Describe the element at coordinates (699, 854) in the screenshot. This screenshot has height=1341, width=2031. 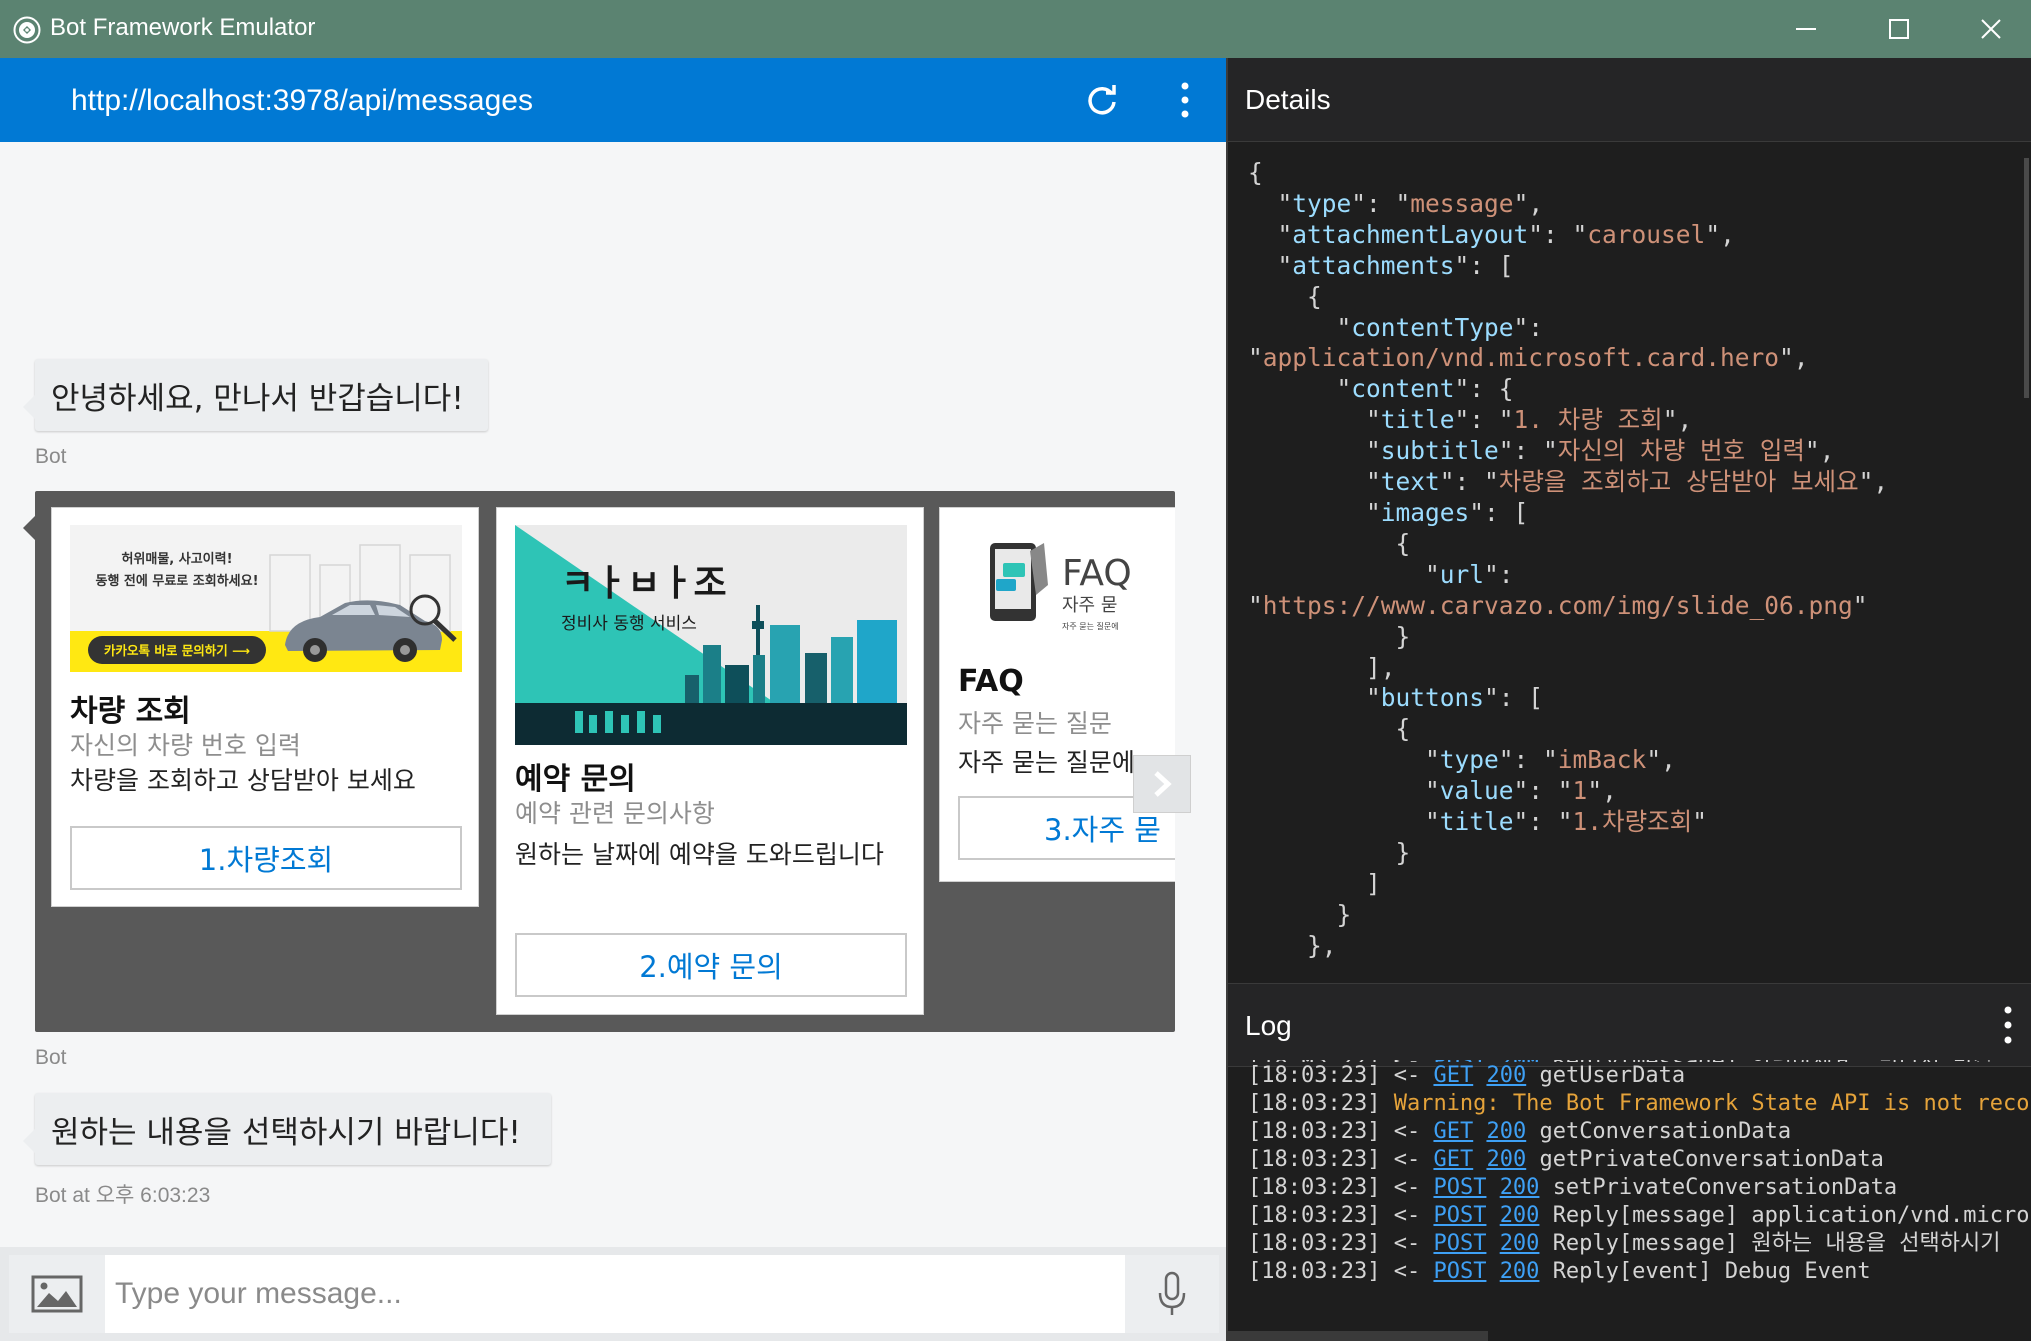
I see `card-text: 원하는 날짜에 예약을 도와드립니다` at that location.